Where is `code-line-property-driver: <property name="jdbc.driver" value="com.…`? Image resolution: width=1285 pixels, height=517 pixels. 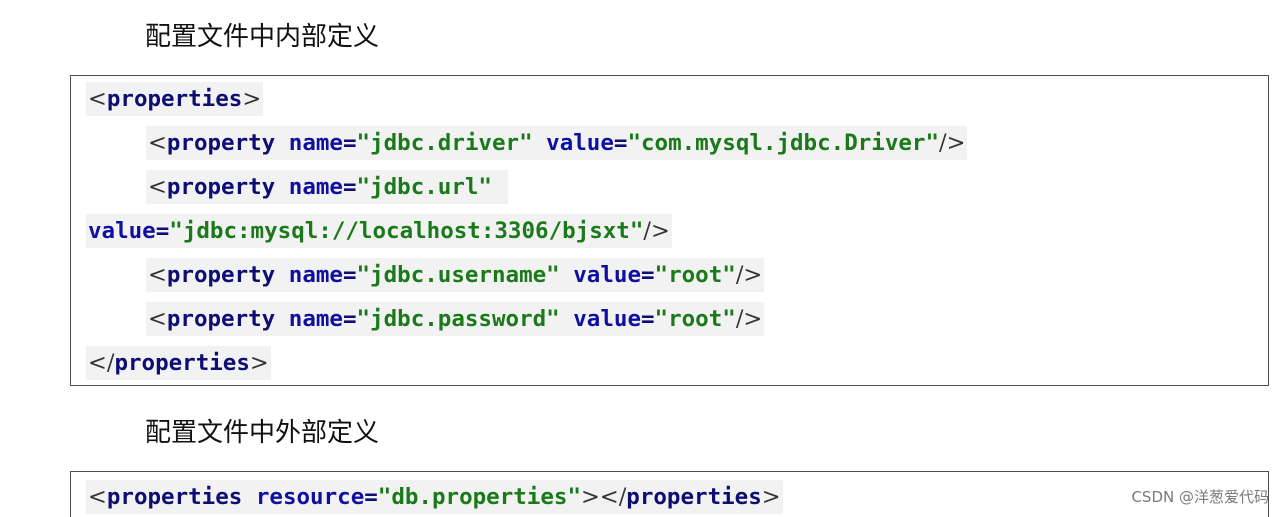
code-line-property-driver: <property name="jdbc.driver" value="com.… is located at coordinates (557, 143).